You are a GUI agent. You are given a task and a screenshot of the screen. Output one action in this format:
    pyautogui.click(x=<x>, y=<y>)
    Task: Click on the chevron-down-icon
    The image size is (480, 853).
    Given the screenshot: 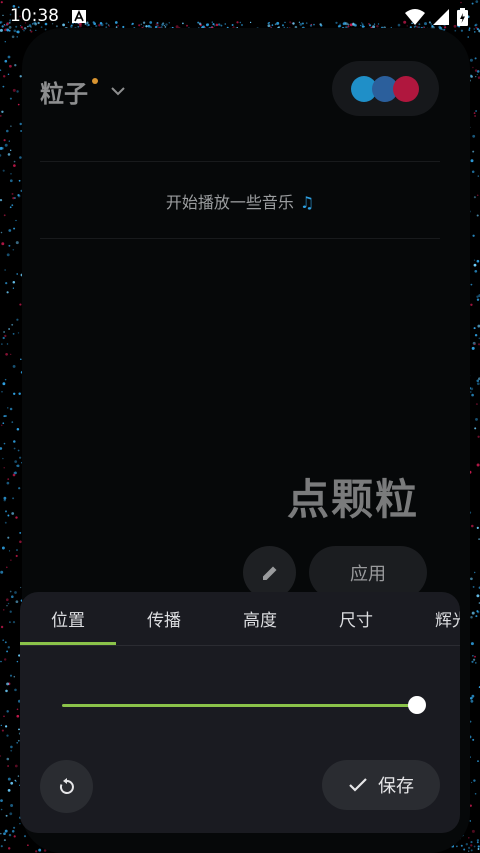 What is the action you would take?
    pyautogui.click(x=118, y=91)
    